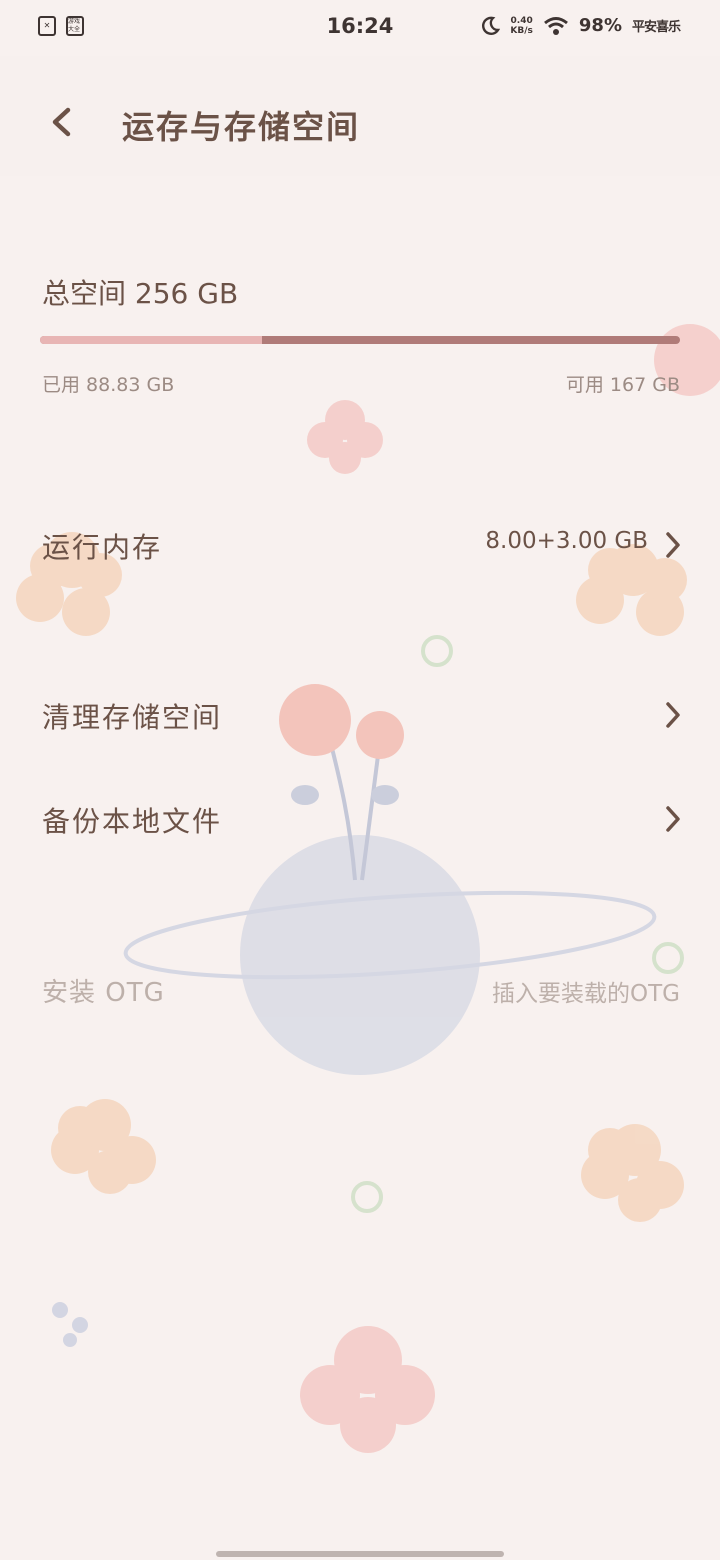  I want to click on row-ram: 运行内存 8.00+3.00 GB, so click(360, 545).